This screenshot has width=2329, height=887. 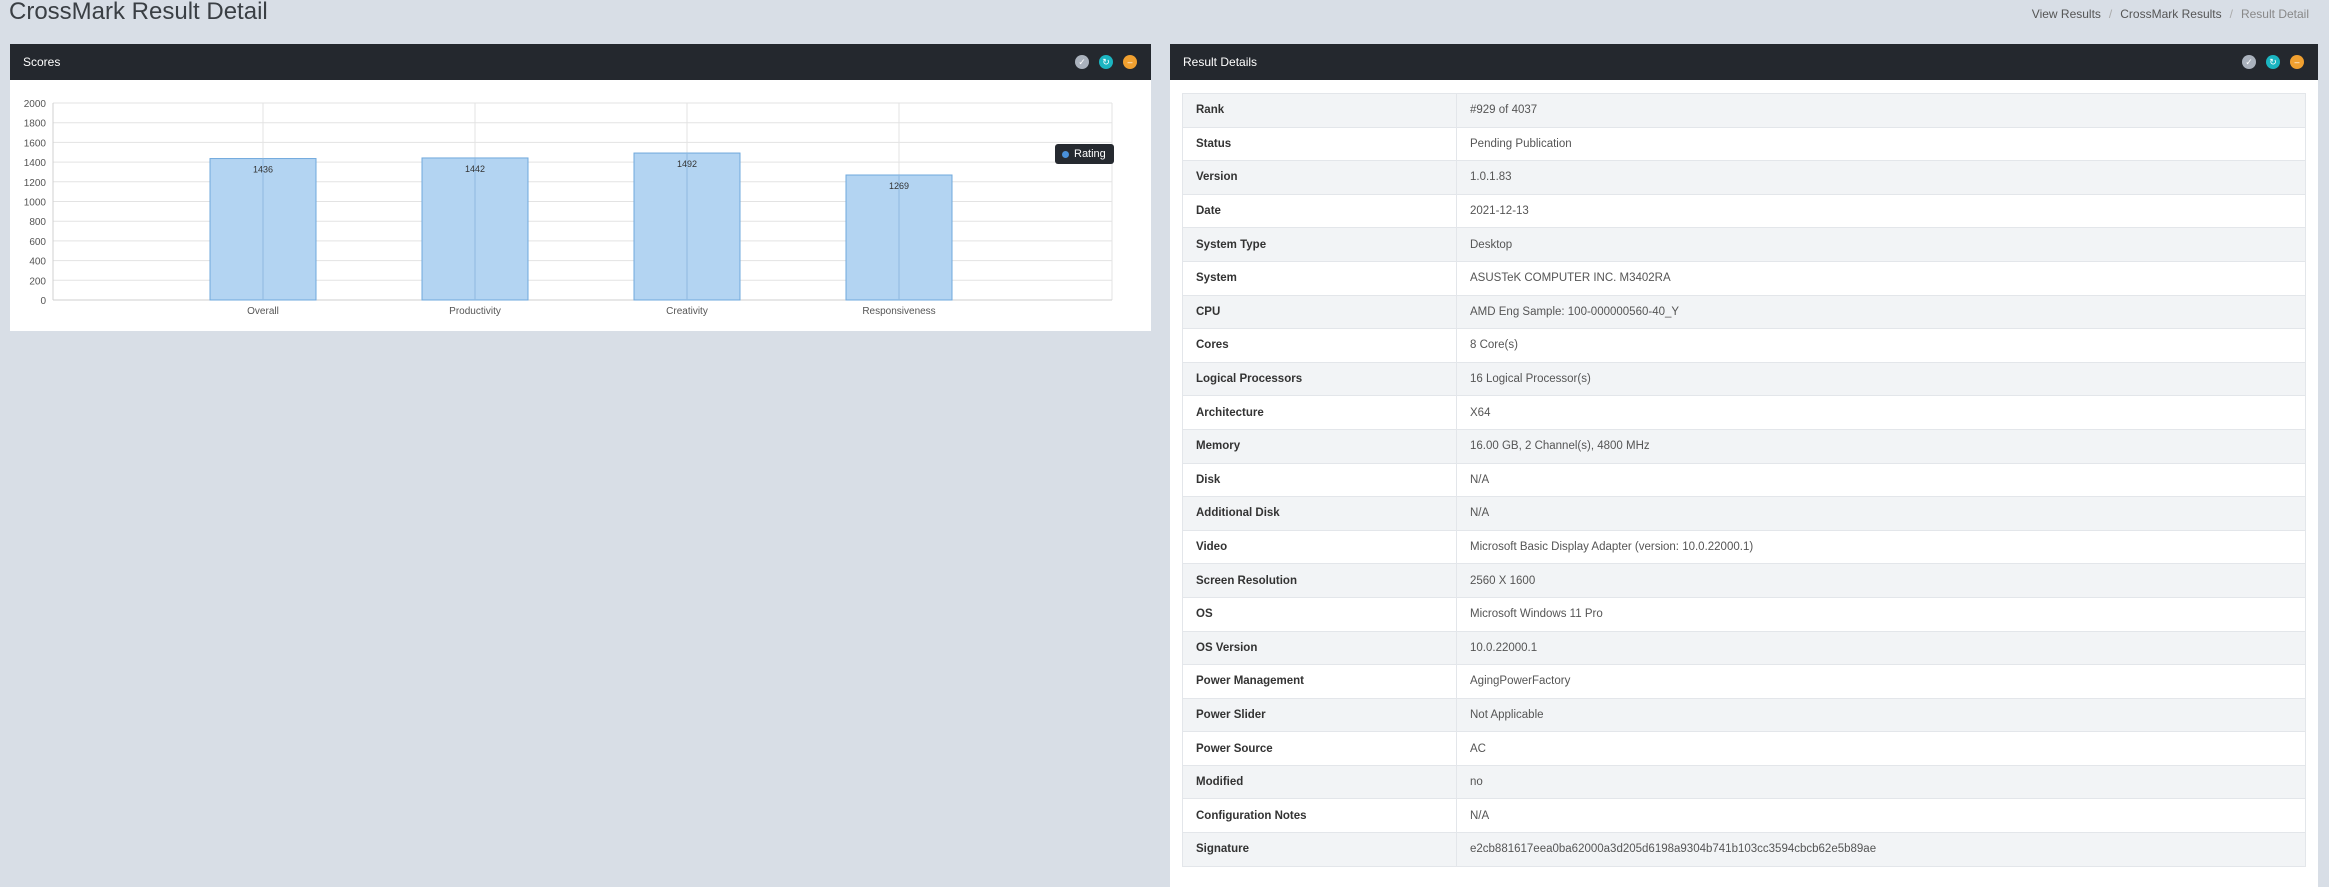 I want to click on detail-label: Disk, so click(x=1319, y=480).